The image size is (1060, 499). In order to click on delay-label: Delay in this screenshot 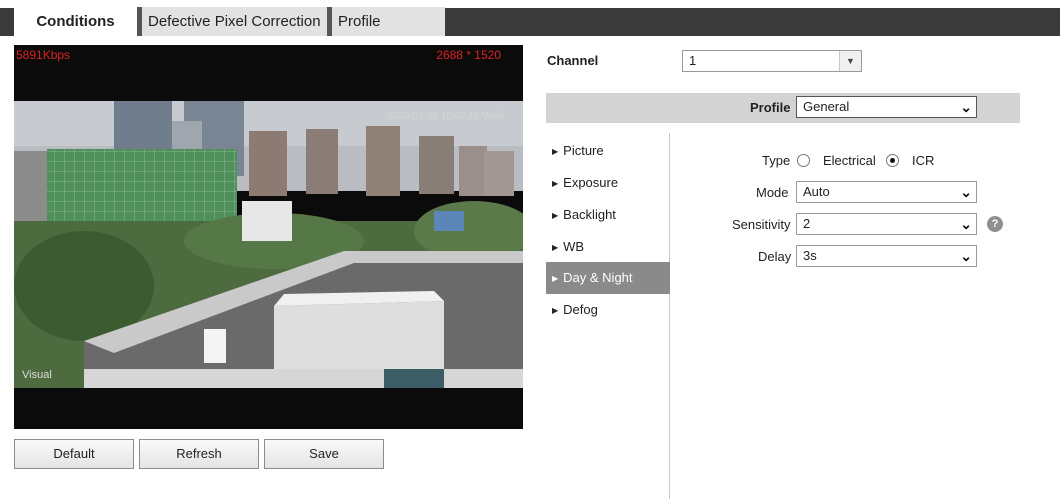, I will do `click(775, 256)`.